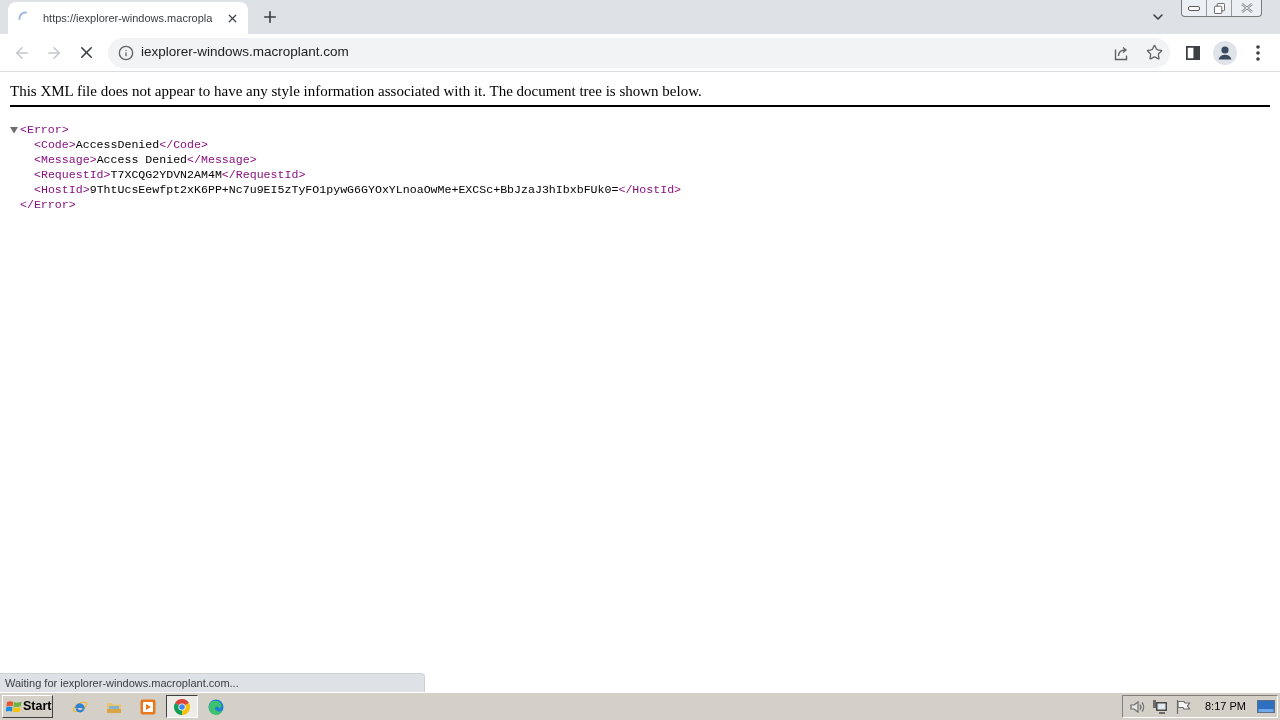 The height and width of the screenshot is (720, 1280). I want to click on taskbar-app-button, so click(182, 706).